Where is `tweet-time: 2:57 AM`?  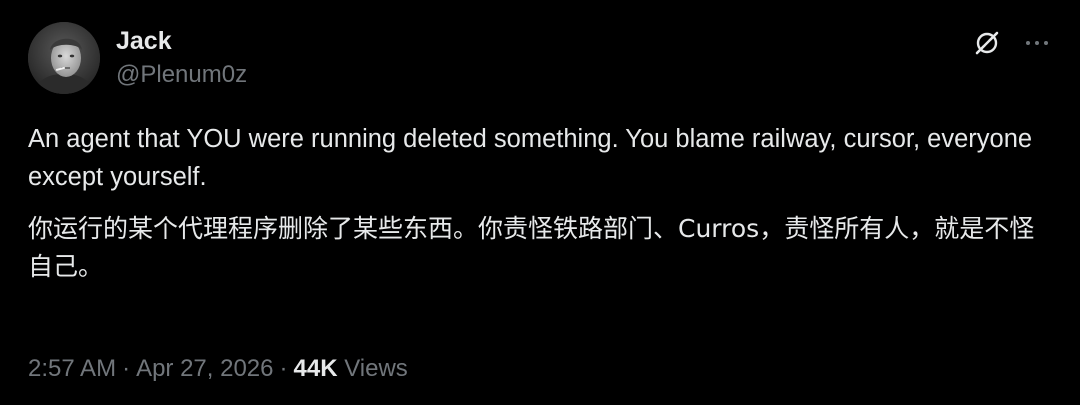
tweet-time: 2:57 AM is located at coordinates (72, 368).